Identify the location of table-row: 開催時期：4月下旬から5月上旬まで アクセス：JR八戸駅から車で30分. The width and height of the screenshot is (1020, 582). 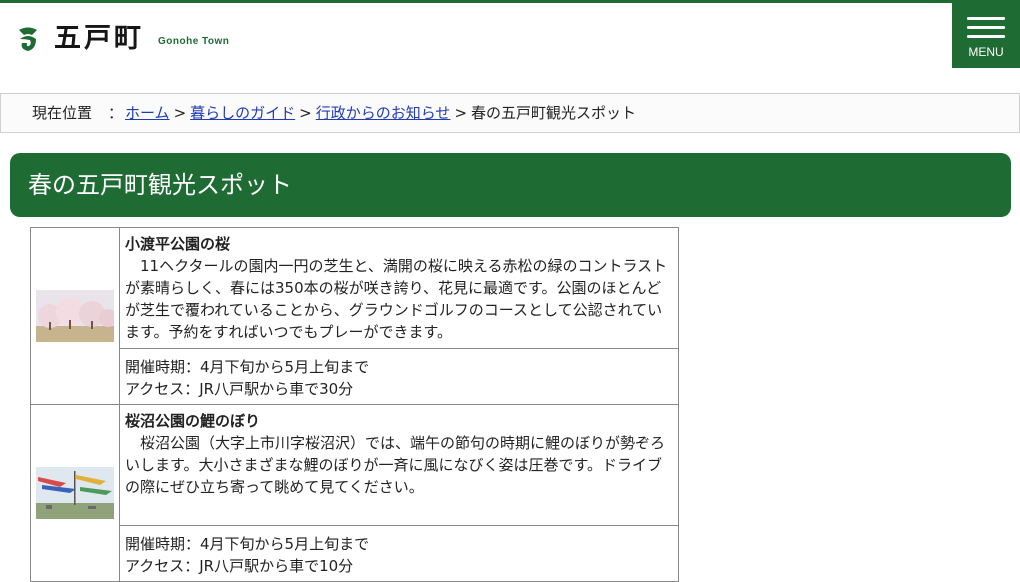
(355, 376).